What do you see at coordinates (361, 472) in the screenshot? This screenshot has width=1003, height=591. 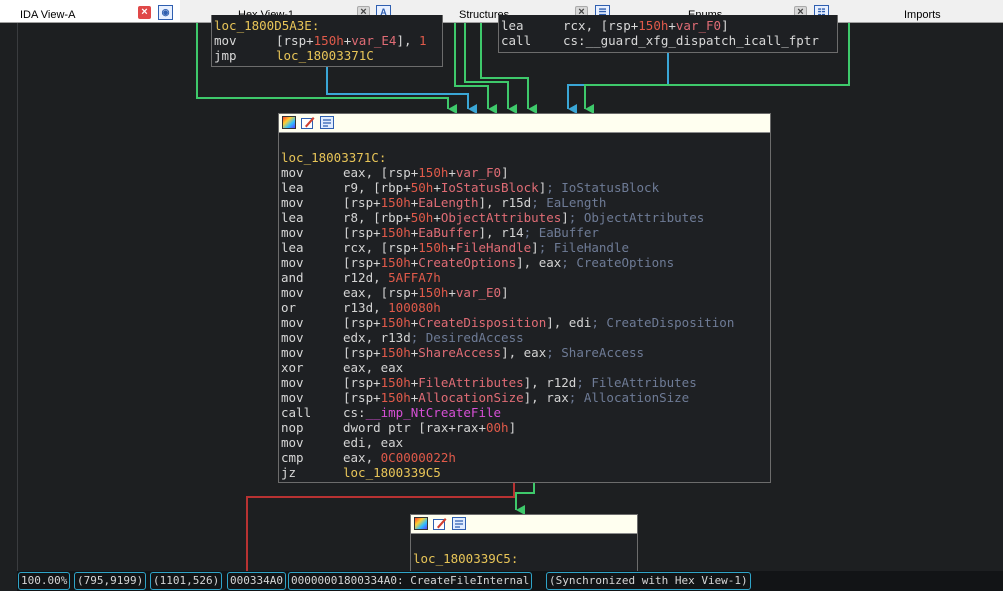 I see `code-line: jz loc_1800339C5` at bounding box center [361, 472].